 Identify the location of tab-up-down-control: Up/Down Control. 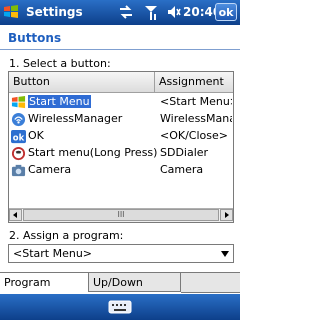
(135, 290).